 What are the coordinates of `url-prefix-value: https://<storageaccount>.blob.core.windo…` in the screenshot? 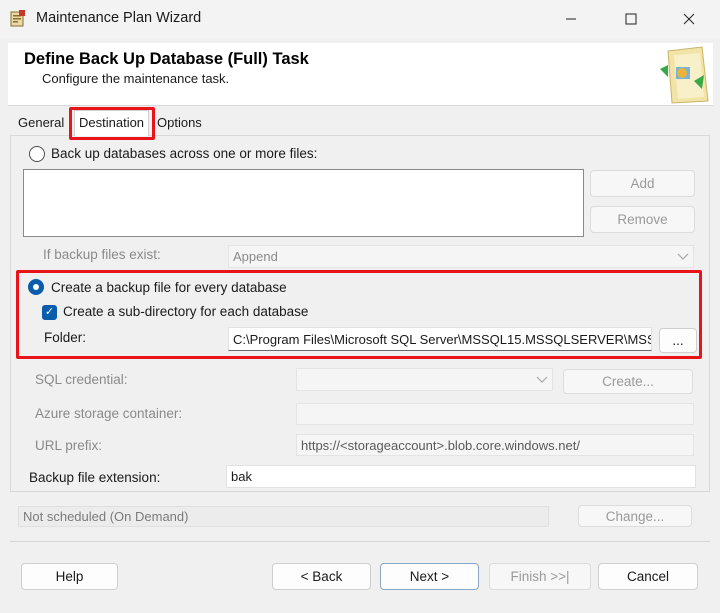 It's located at (440, 445).